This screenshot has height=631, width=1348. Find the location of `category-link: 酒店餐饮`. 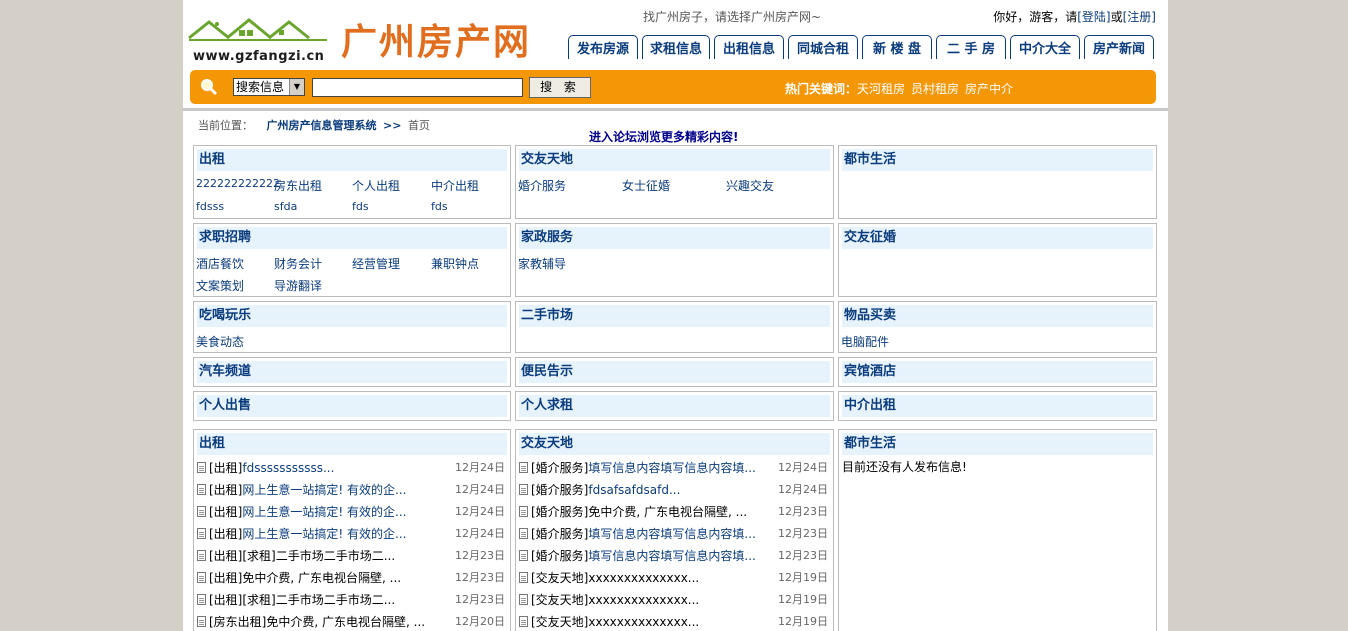

category-link: 酒店餐饮 is located at coordinates (220, 263).